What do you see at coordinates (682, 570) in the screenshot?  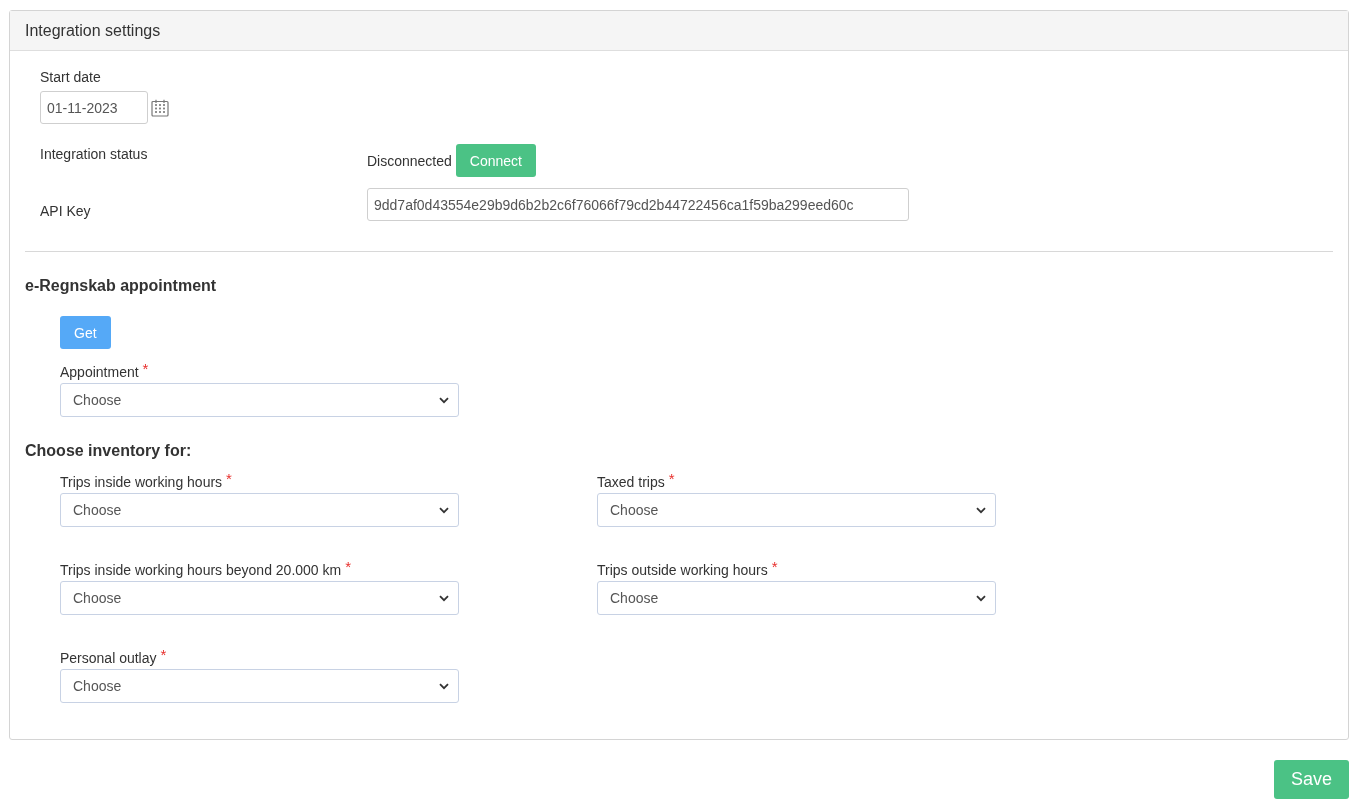 I see `field-label: Trips outside working hours` at bounding box center [682, 570].